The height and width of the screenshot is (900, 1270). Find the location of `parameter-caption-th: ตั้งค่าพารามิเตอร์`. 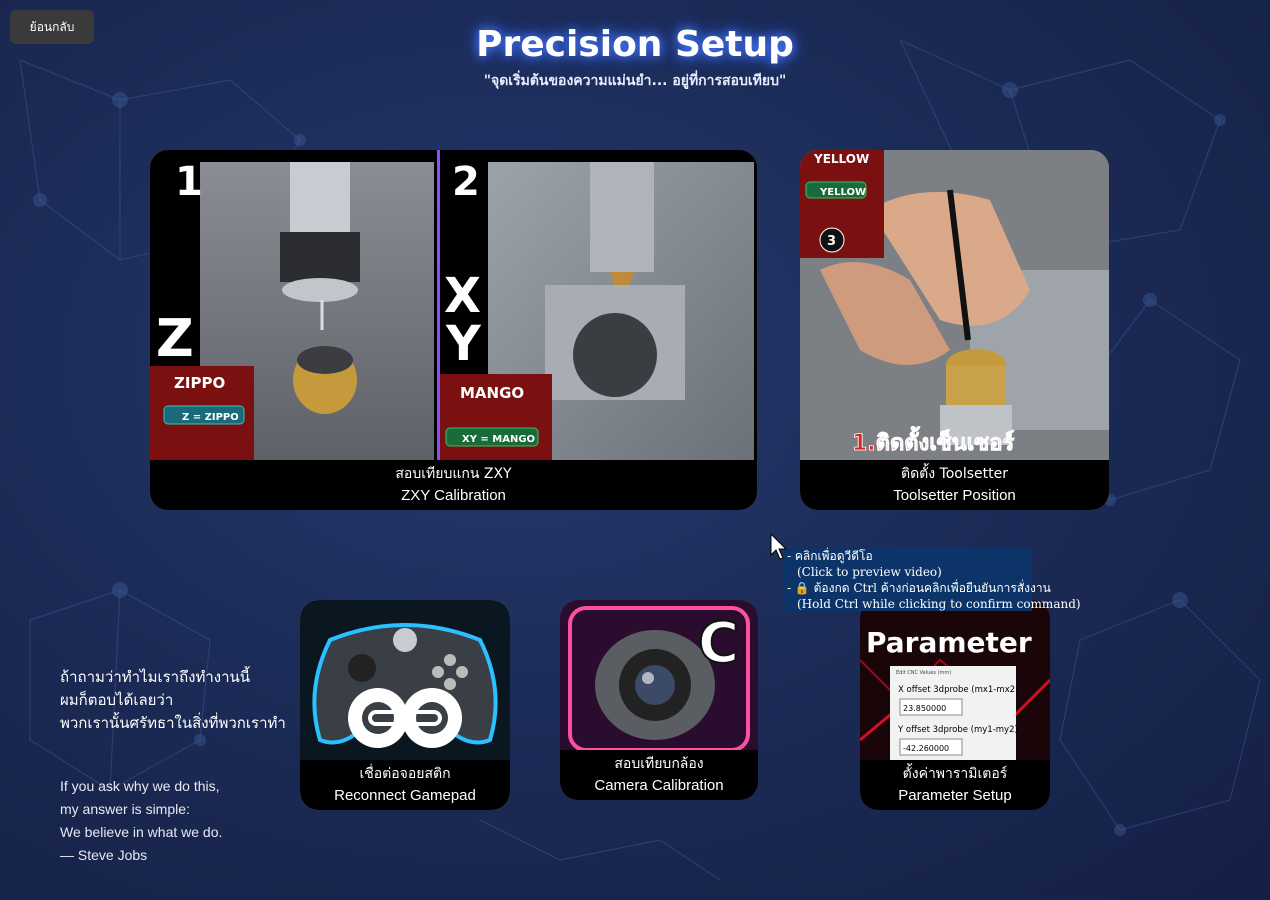

parameter-caption-th: ตั้งค่าพารามิเตอร์ is located at coordinates (955, 774).